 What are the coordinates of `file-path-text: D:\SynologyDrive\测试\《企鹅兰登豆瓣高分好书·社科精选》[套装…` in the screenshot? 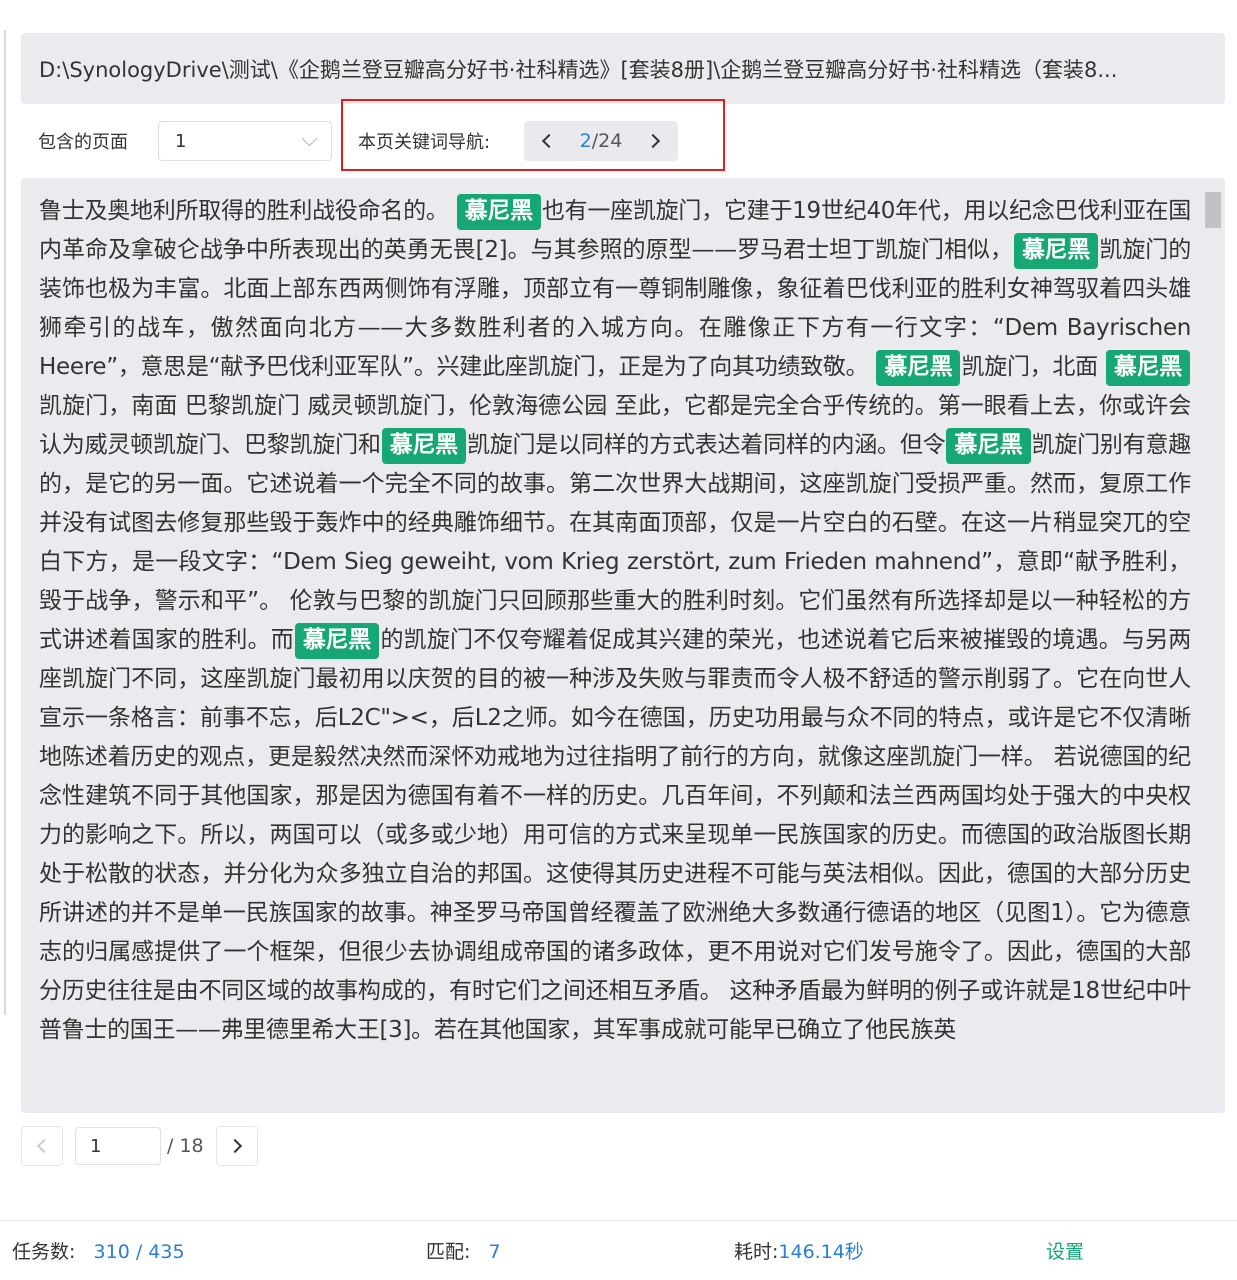 It's located at (578, 69).